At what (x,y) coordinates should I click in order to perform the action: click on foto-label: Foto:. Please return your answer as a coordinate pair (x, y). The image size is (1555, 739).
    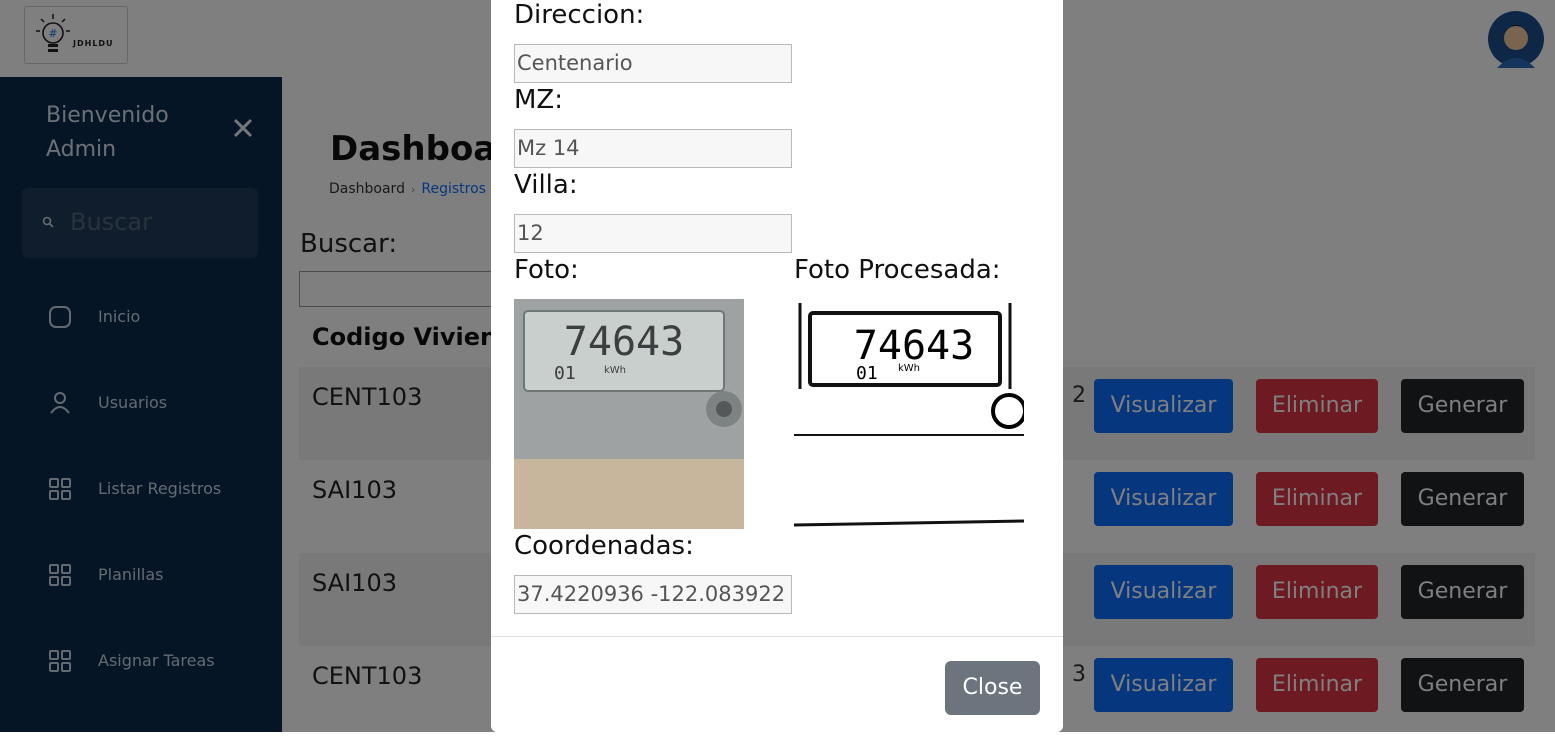
    Looking at the image, I should click on (546, 270).